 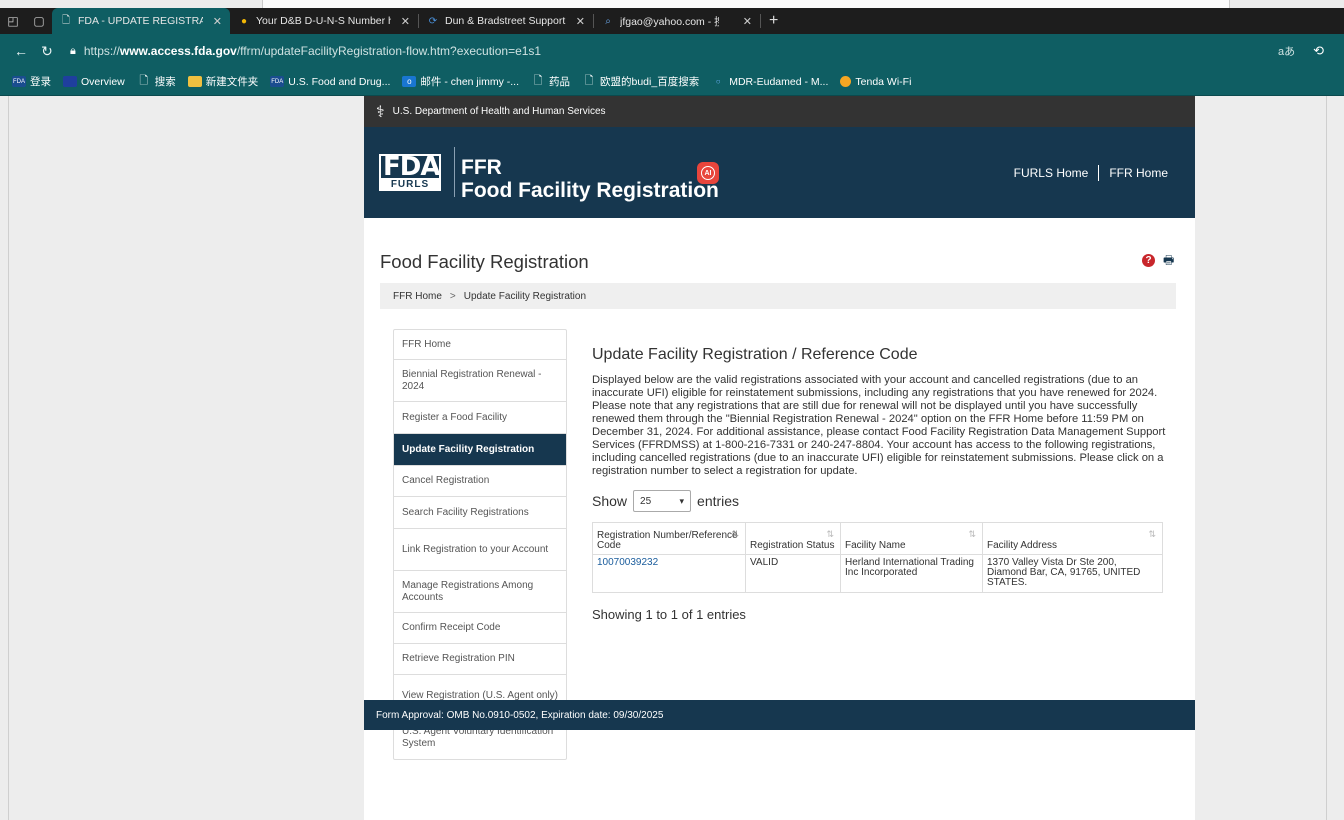 I want to click on entries-select: 25 ▾, so click(x=662, y=501).